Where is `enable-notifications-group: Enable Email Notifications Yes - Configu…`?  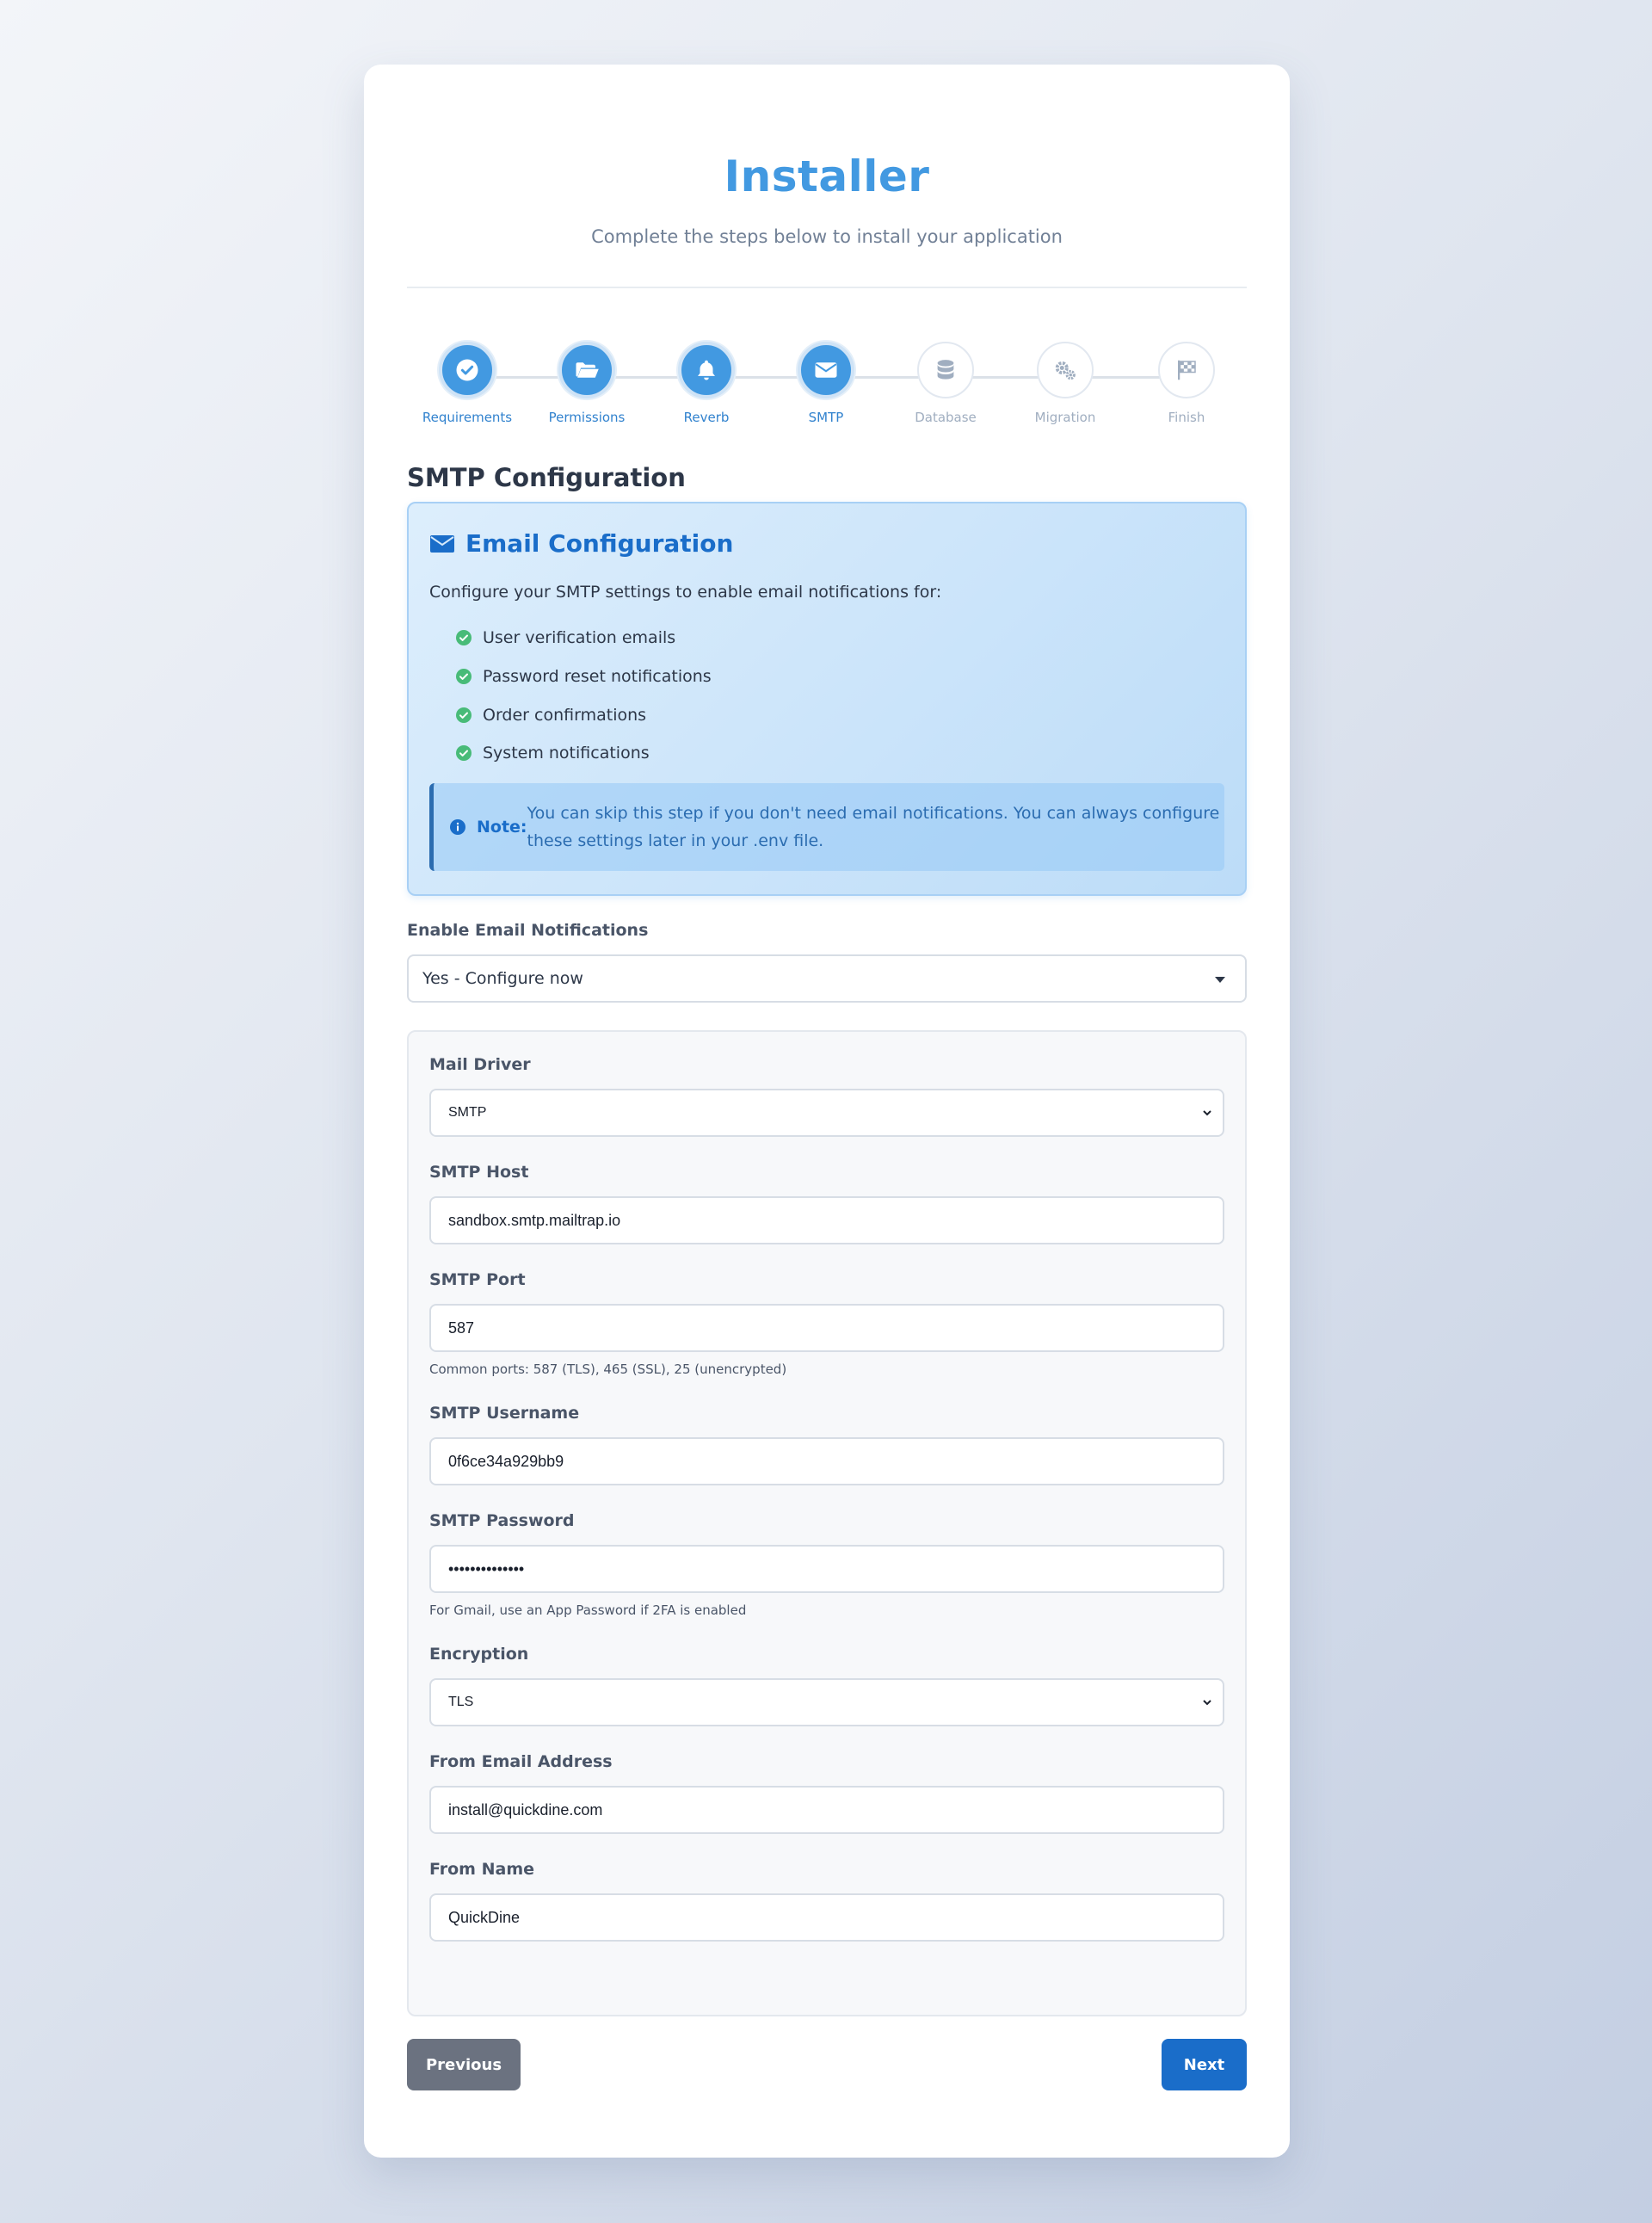 enable-notifications-group: Enable Email Notifications Yes - Configu… is located at coordinates (827, 961).